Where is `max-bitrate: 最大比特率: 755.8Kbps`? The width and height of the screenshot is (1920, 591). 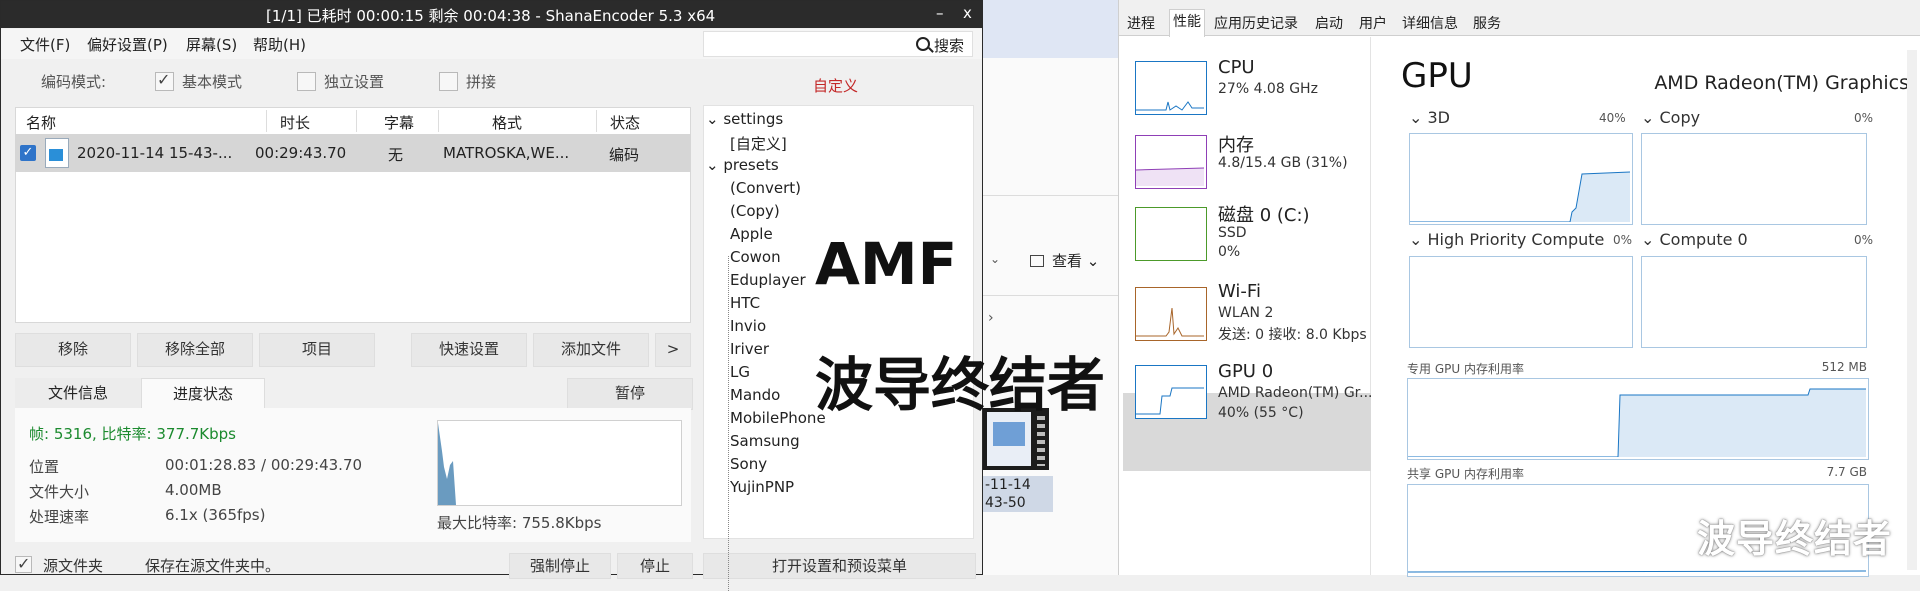 max-bitrate: 最大比特率: 755.8Kbps is located at coordinates (519, 523).